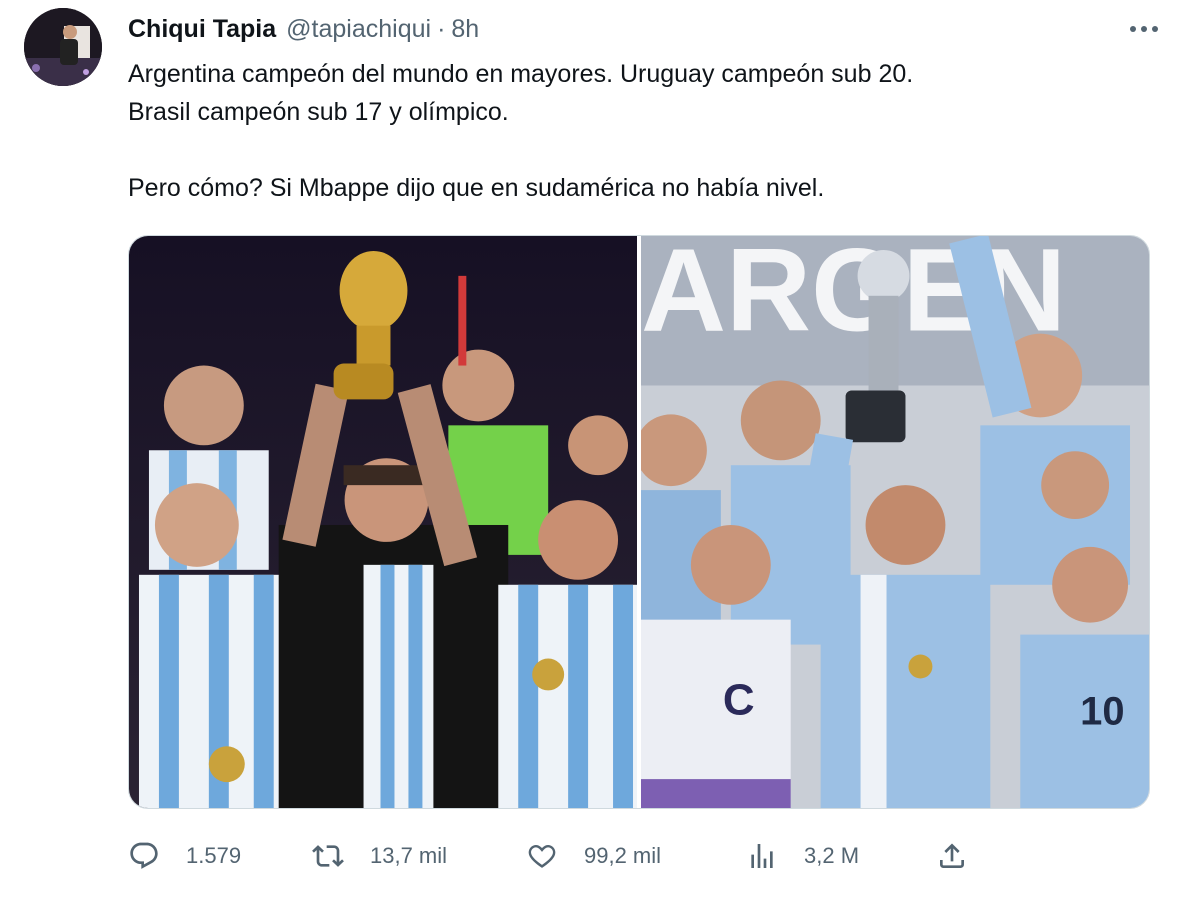 The height and width of the screenshot is (905, 1200). I want to click on more-icon, so click(1144, 29).